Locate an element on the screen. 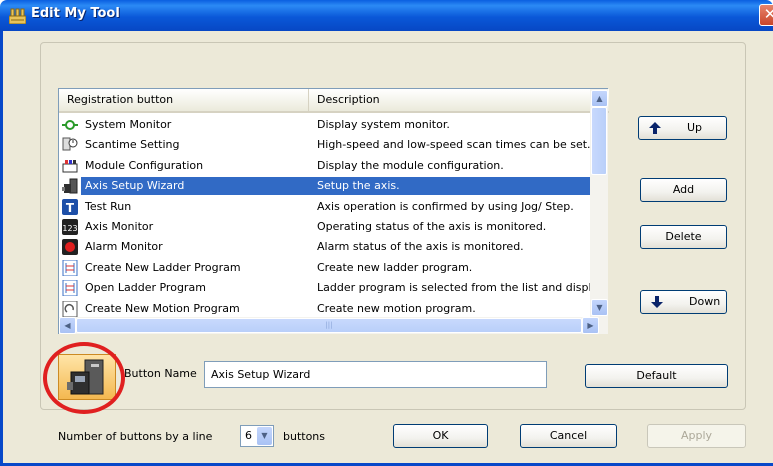 The height and width of the screenshot is (466, 773). list-item-name: Axis Monitor is located at coordinates (119, 226).